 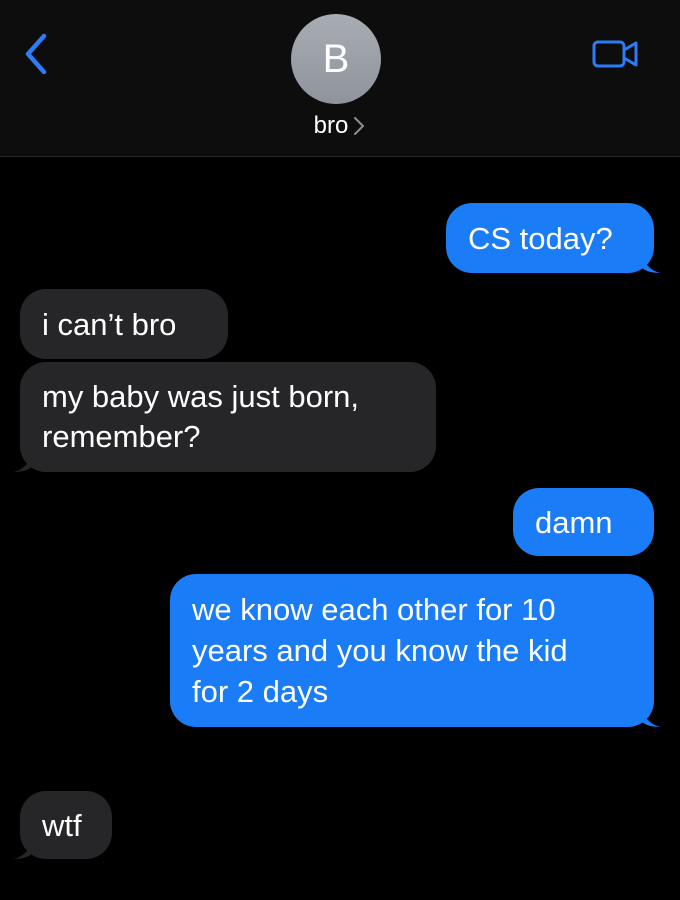 I want to click on message-text: wtf, so click(x=62, y=825).